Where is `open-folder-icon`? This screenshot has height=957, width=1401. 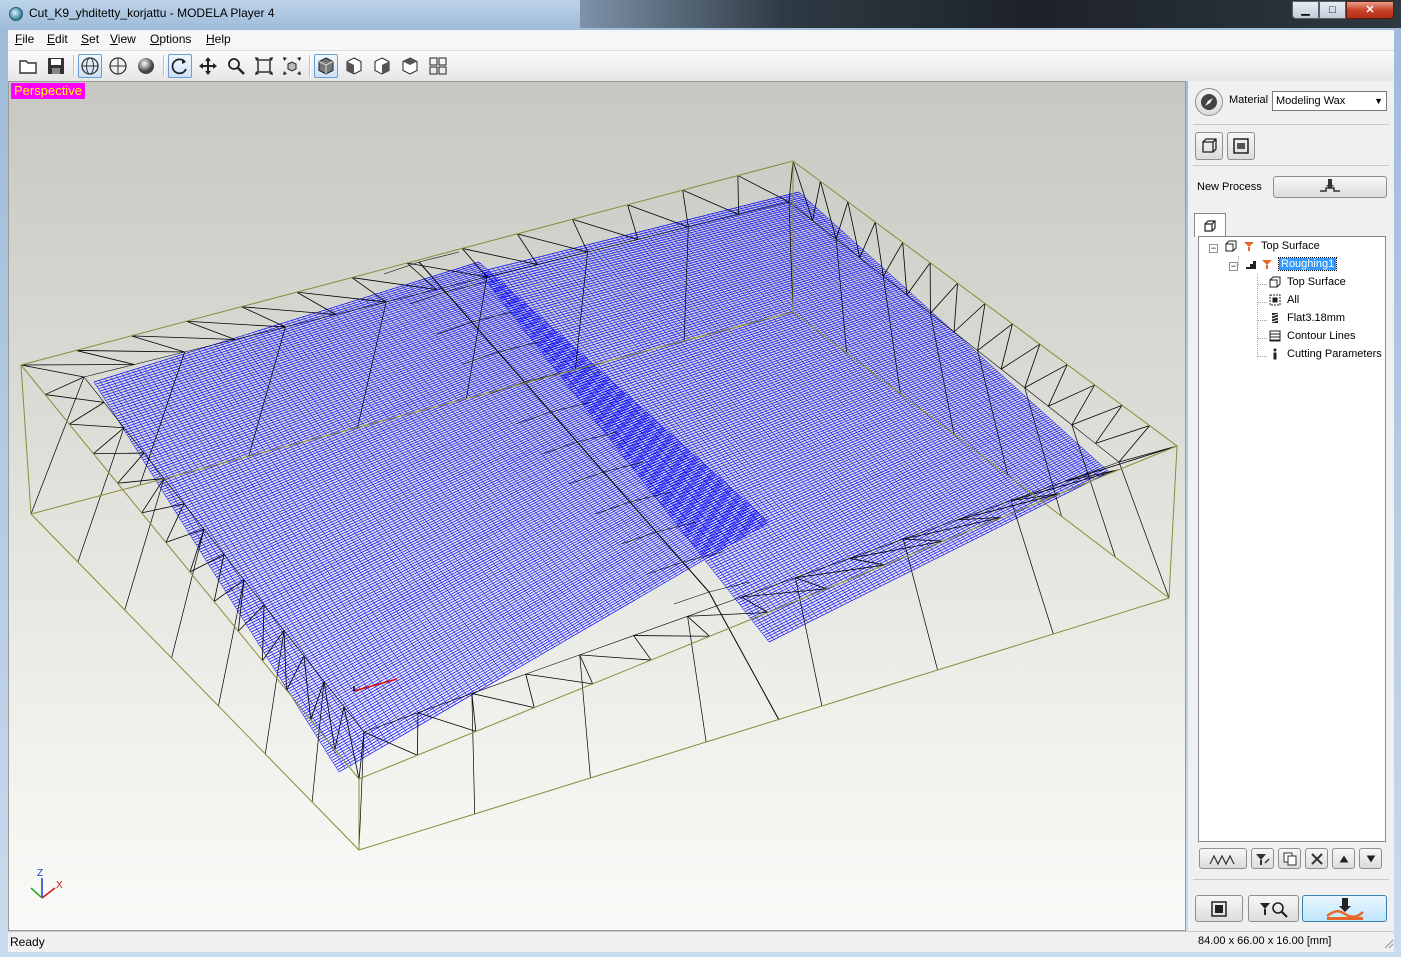
open-folder-icon is located at coordinates (28, 66).